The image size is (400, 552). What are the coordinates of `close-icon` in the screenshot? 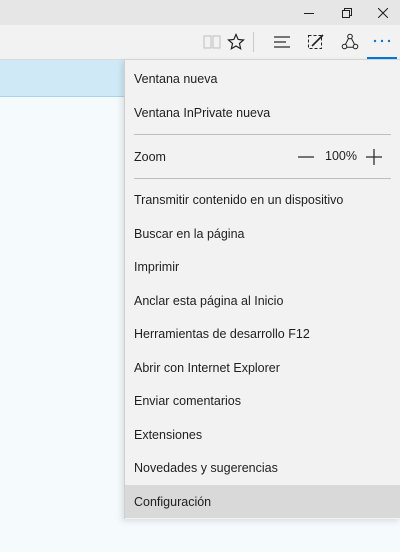 It's located at (383, 12).